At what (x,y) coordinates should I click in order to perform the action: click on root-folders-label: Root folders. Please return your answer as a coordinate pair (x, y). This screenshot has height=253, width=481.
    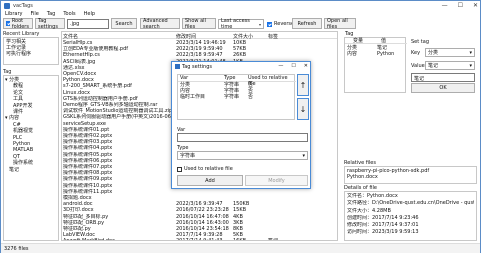
    Looking at the image, I should click on (20, 23).